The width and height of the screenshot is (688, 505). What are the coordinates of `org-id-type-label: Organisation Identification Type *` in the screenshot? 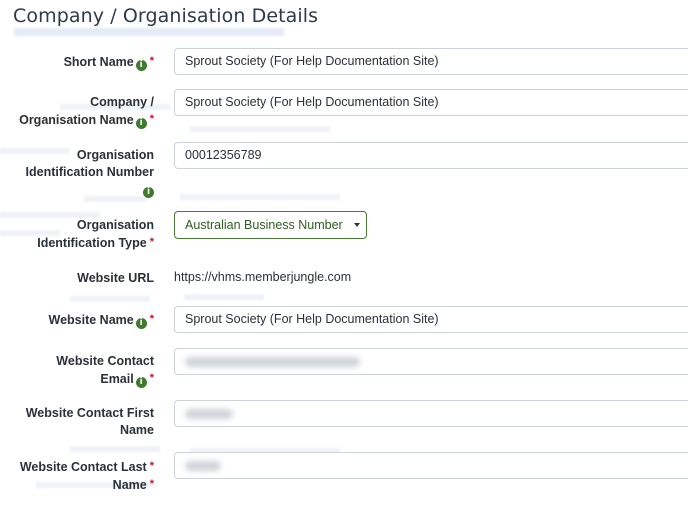 It's located at (95, 234).